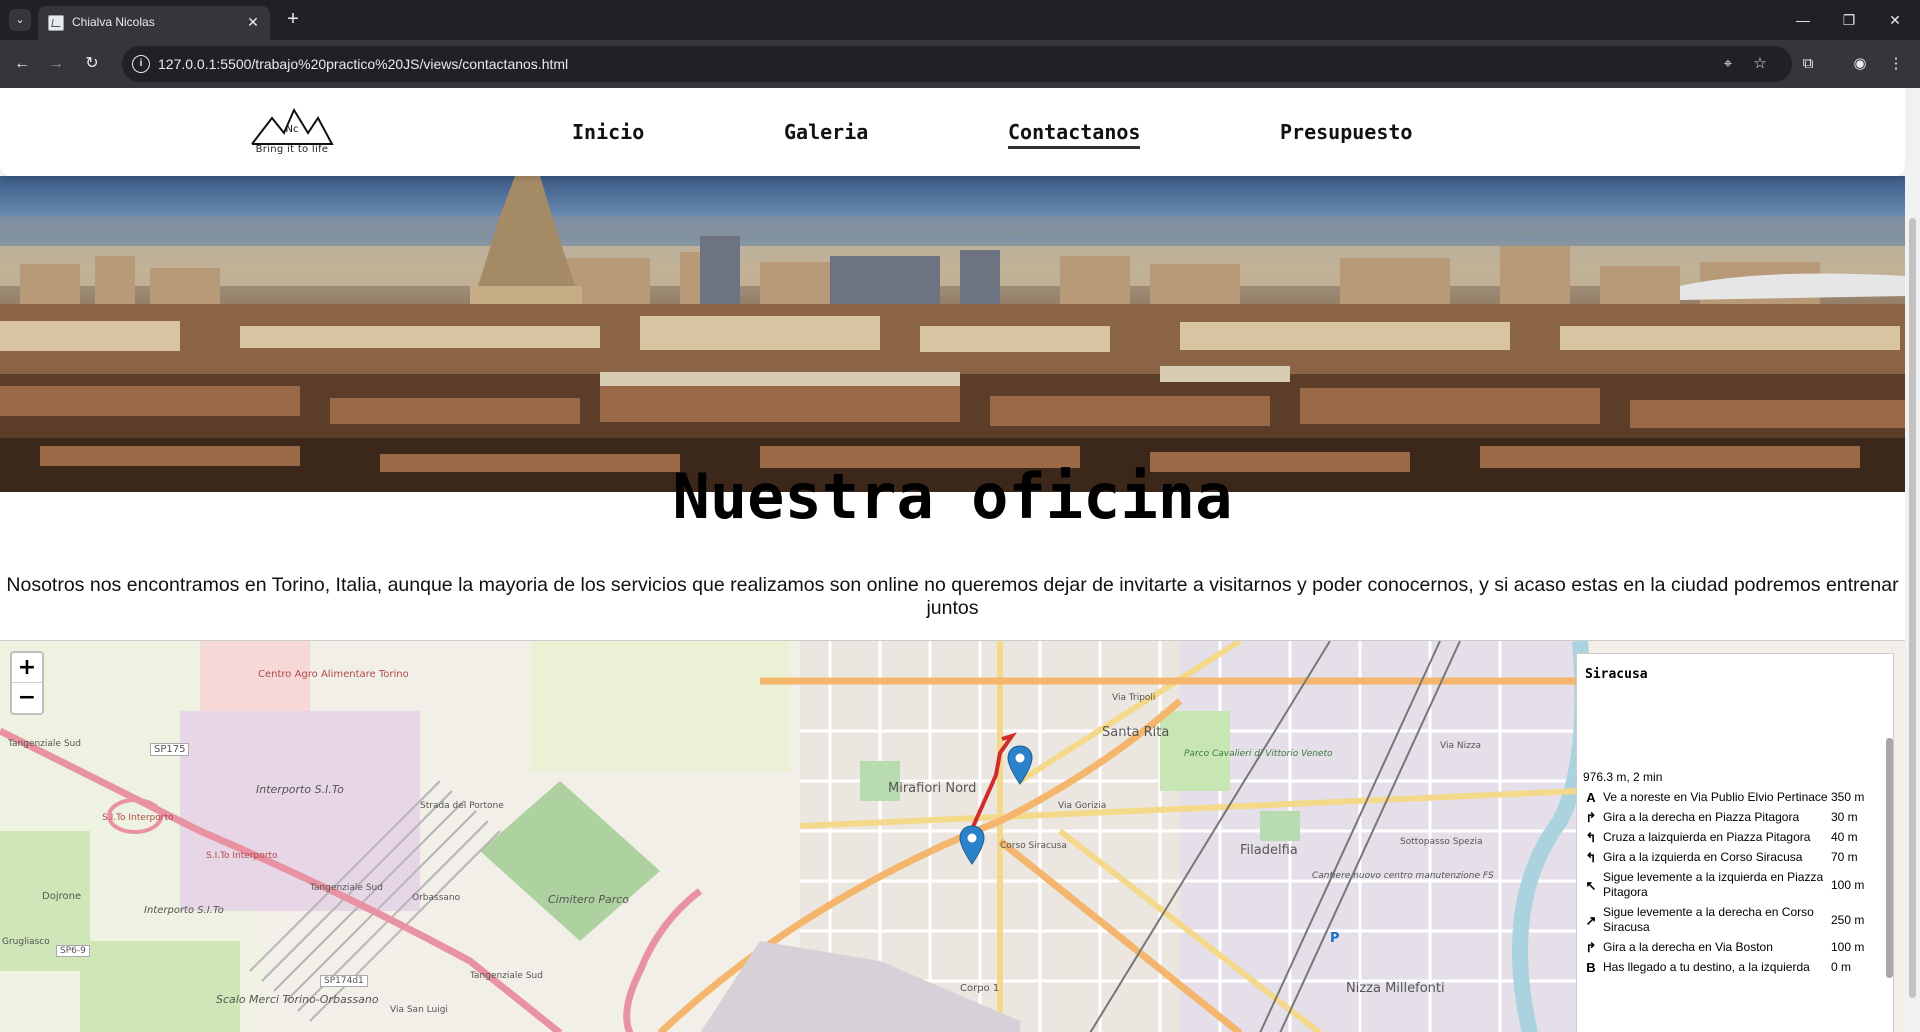  I want to click on route-summary: 976.3 m, 2 min, so click(1623, 777).